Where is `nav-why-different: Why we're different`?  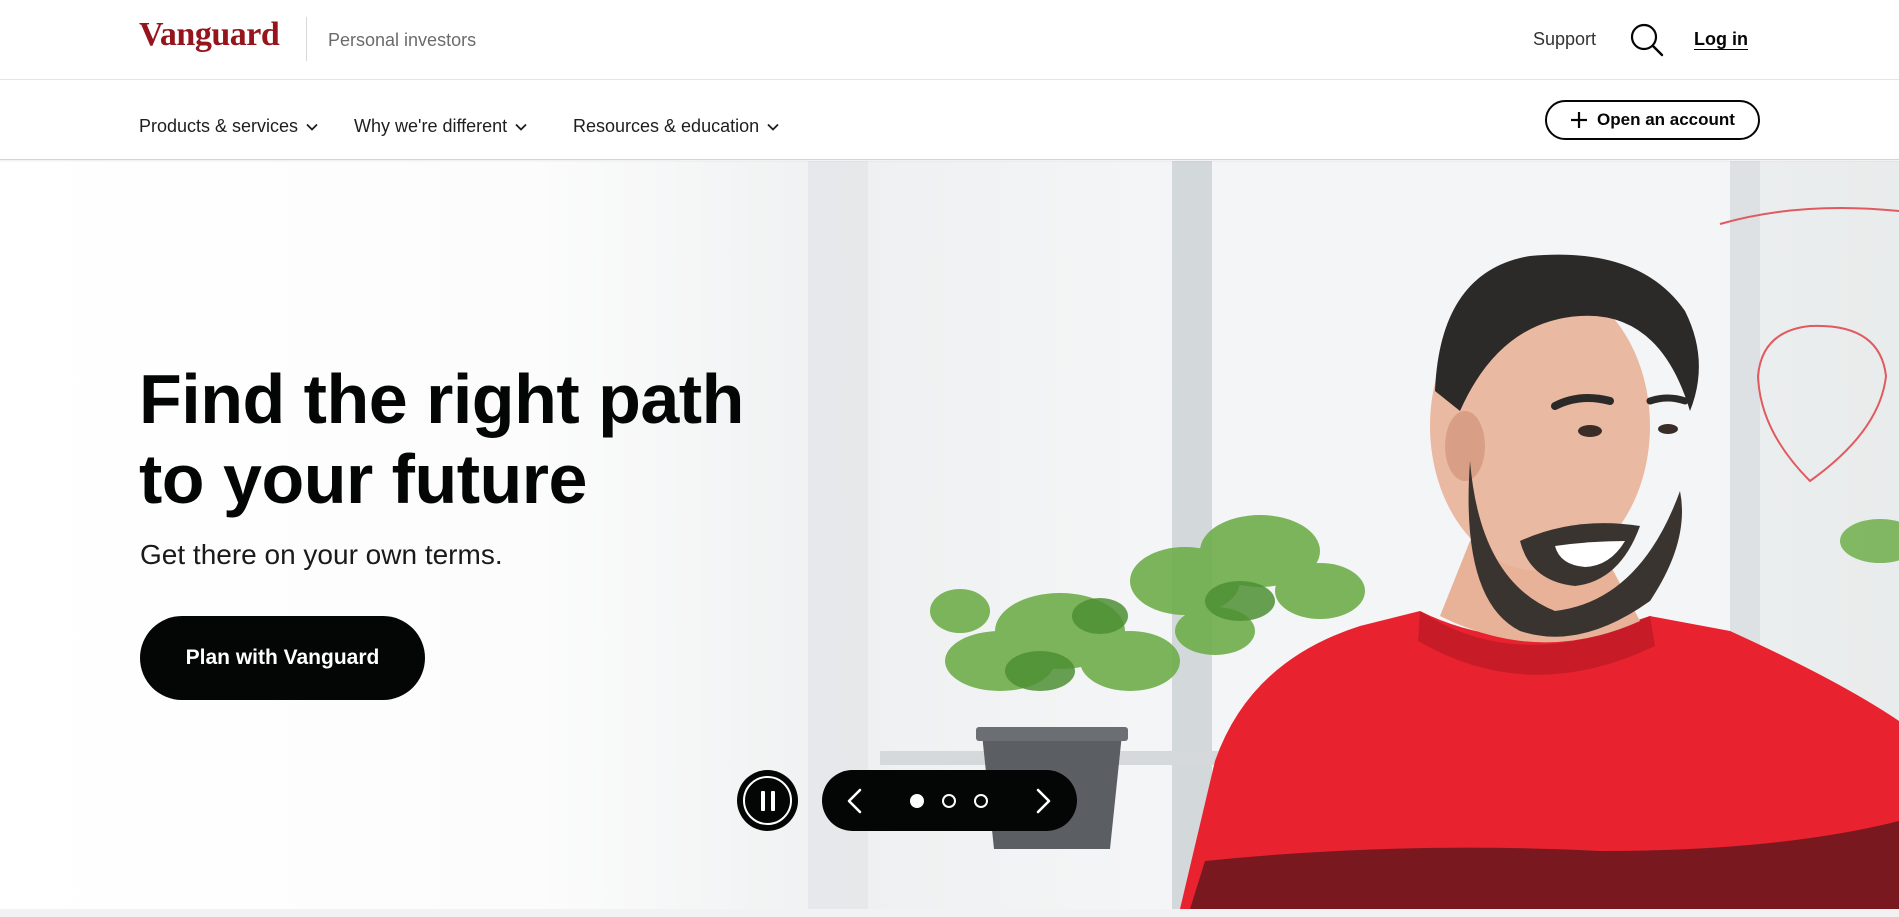 nav-why-different: Why we're different is located at coordinates (440, 126).